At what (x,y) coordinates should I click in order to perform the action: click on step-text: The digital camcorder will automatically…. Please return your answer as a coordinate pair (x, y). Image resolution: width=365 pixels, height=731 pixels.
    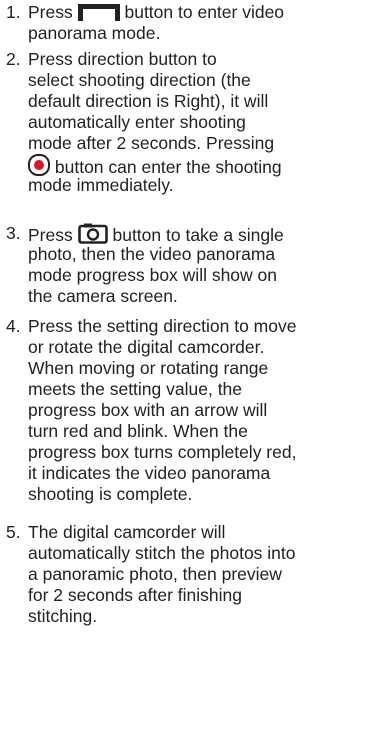
    Looking at the image, I should click on (195, 574).